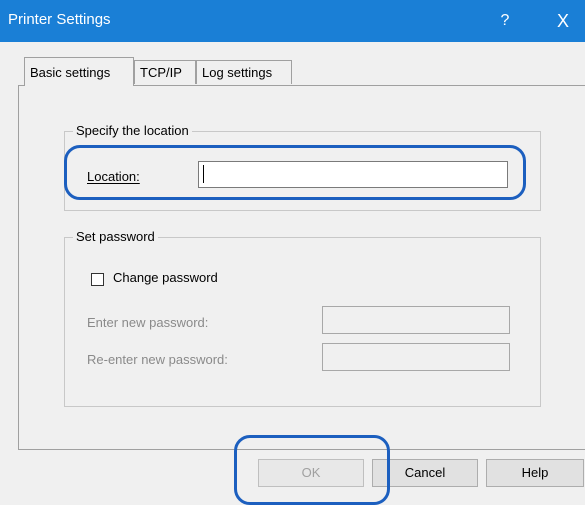  I want to click on tab-basic-settings: Basic settings, so click(79, 71).